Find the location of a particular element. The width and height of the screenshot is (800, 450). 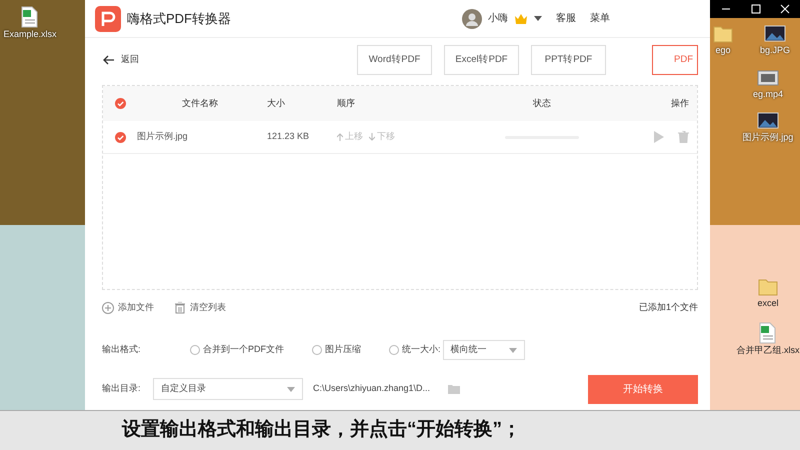

format-tab: PPT转PDF is located at coordinates (568, 60).